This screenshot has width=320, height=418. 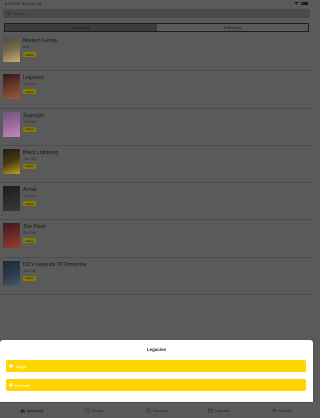 I want to click on search-bar, so click(x=156, y=13).